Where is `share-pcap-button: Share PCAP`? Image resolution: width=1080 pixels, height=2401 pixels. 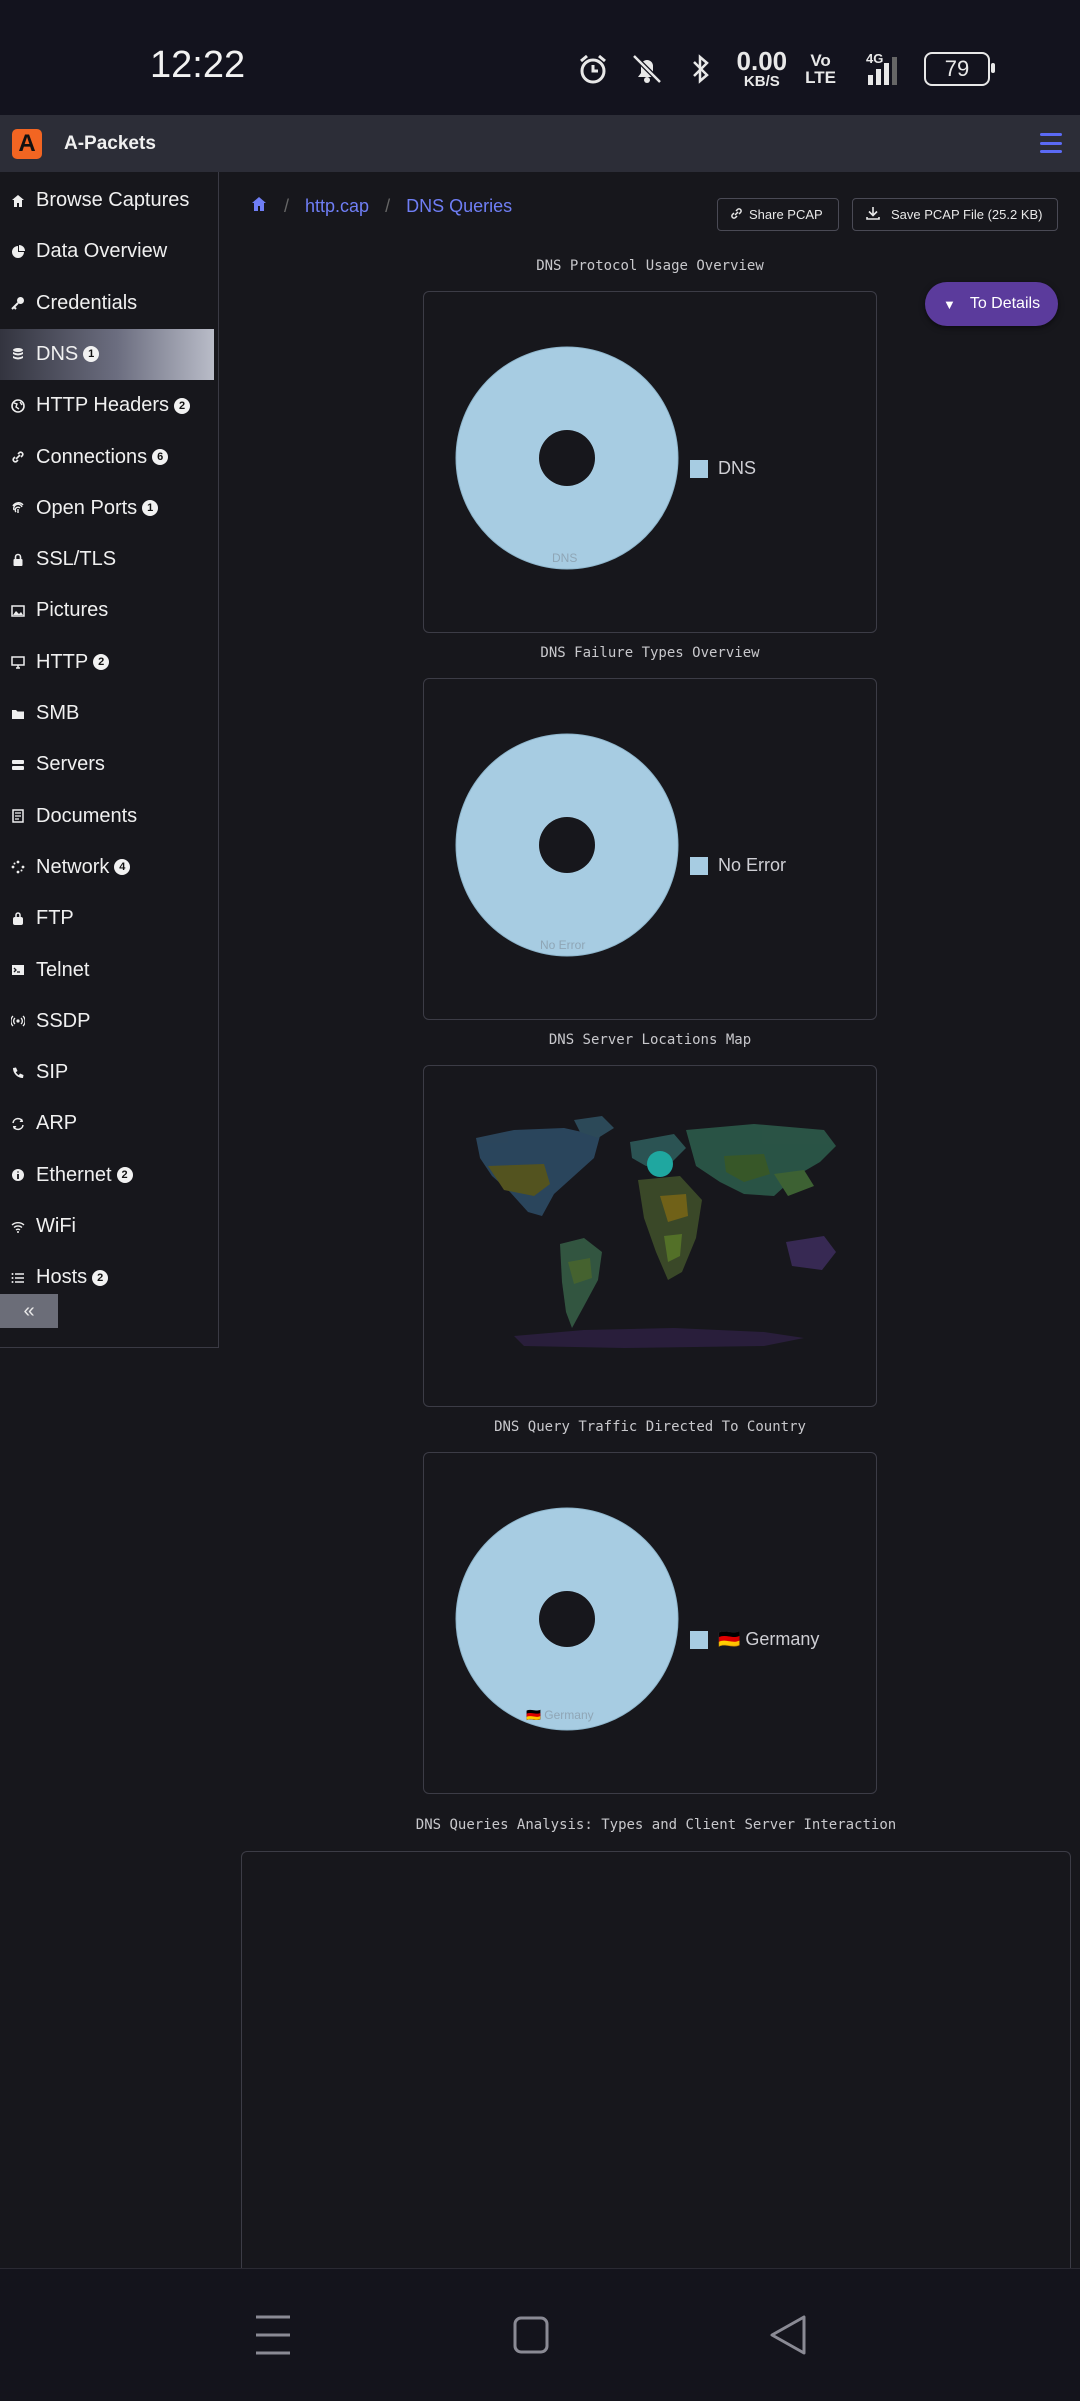
share-pcap-button: Share PCAP is located at coordinates (778, 214).